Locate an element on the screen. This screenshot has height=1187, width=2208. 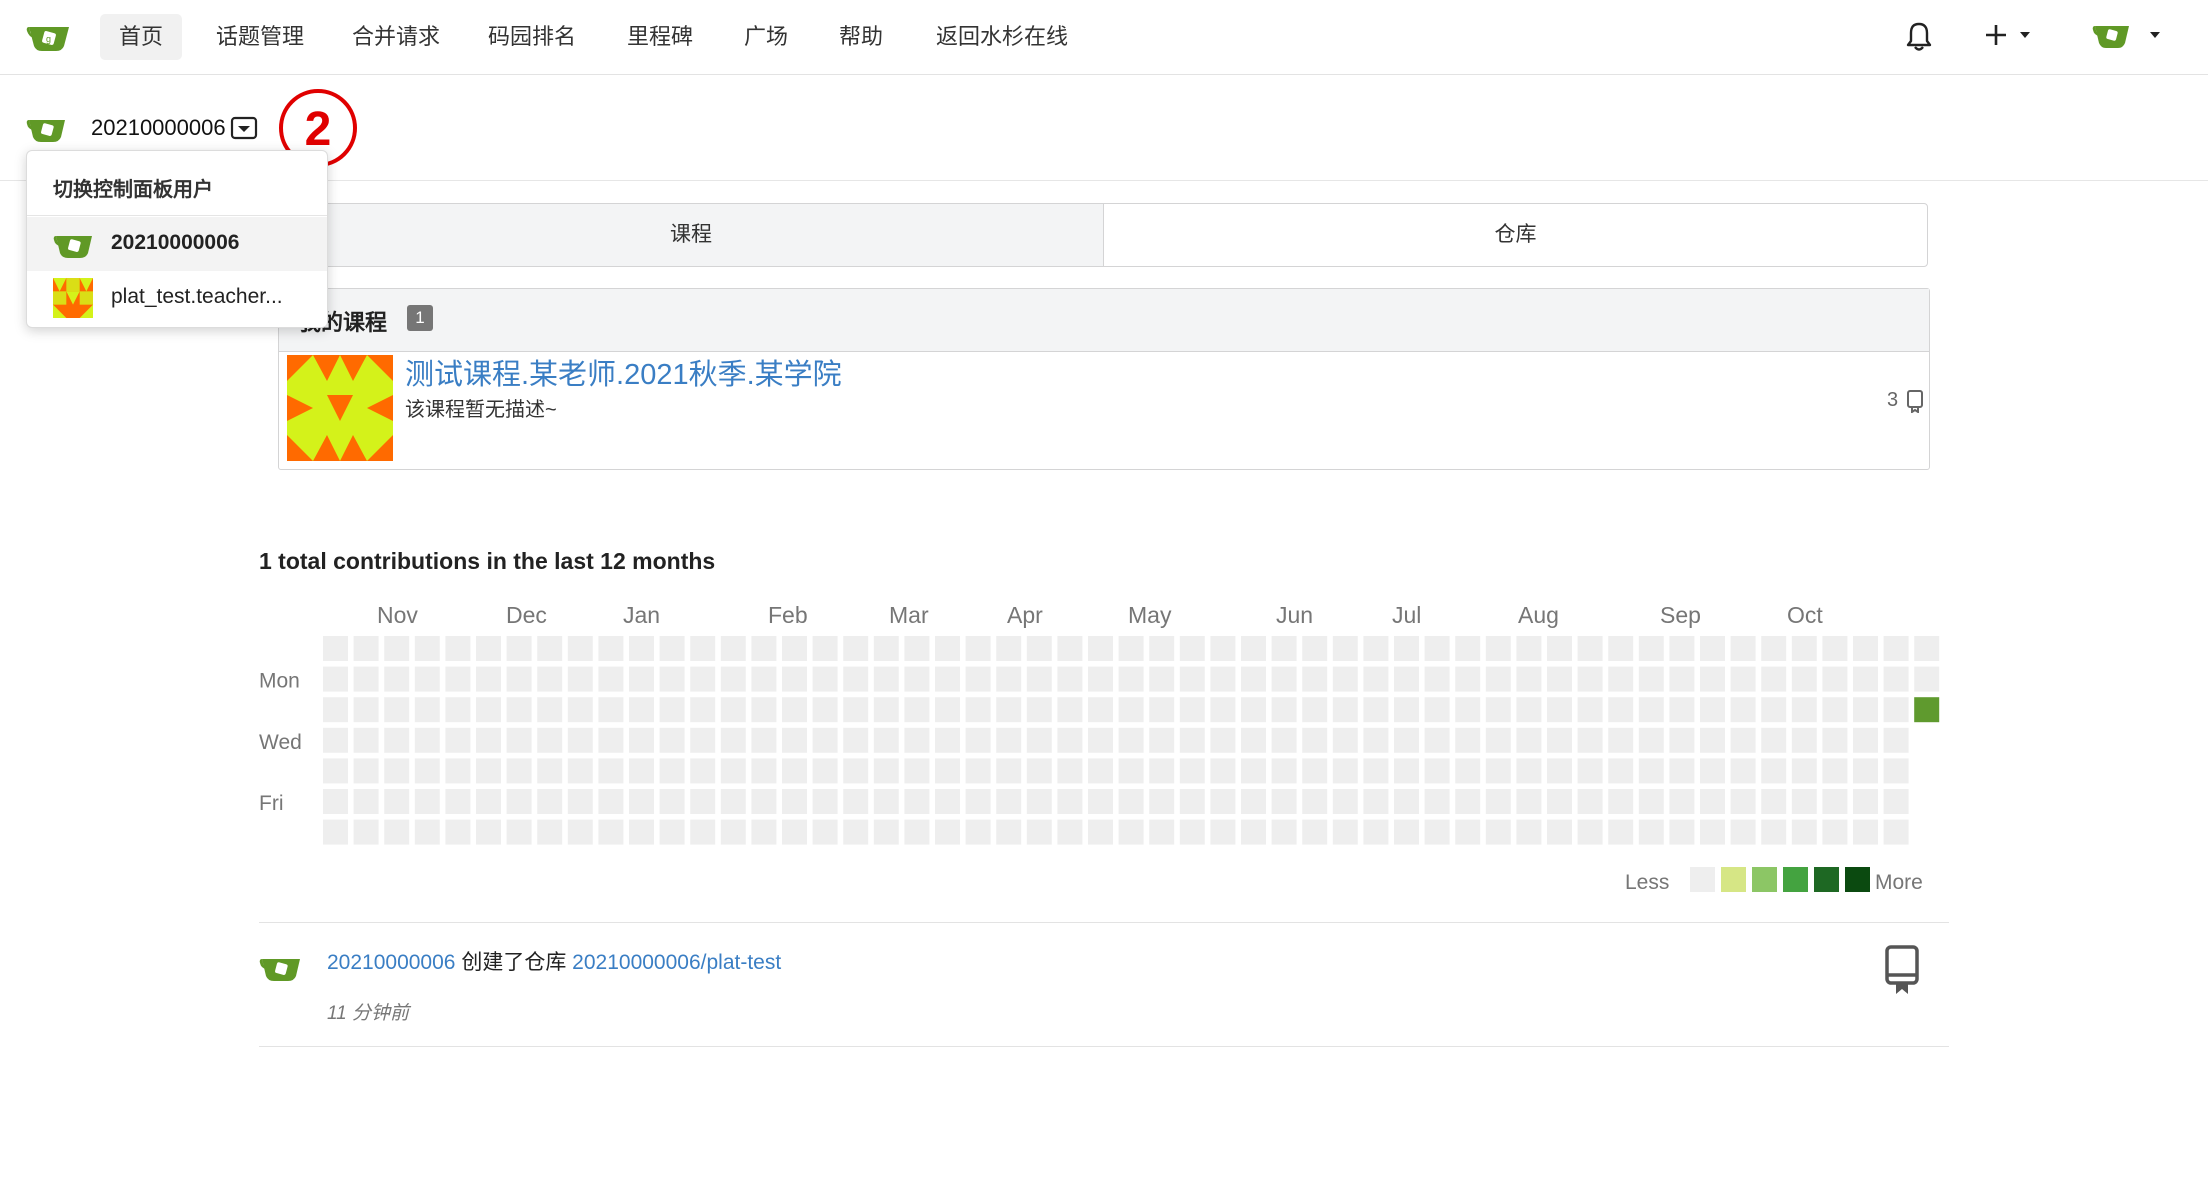
create-new-dropdown is located at coordinates (2017, 35).